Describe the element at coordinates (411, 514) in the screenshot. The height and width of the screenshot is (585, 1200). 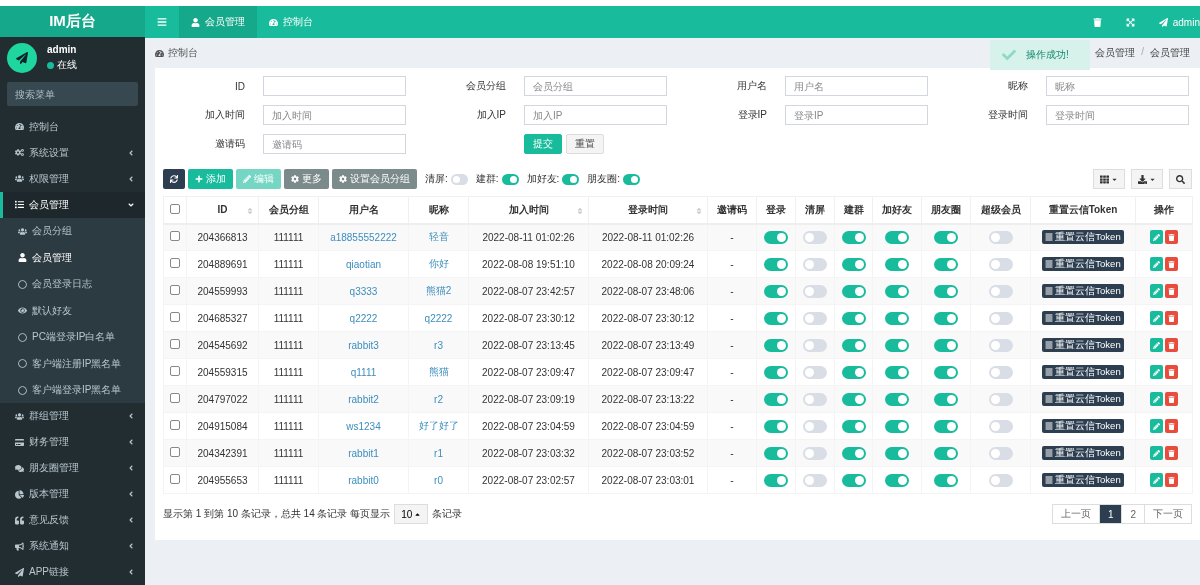
I see `page-size-select: 10` at that location.